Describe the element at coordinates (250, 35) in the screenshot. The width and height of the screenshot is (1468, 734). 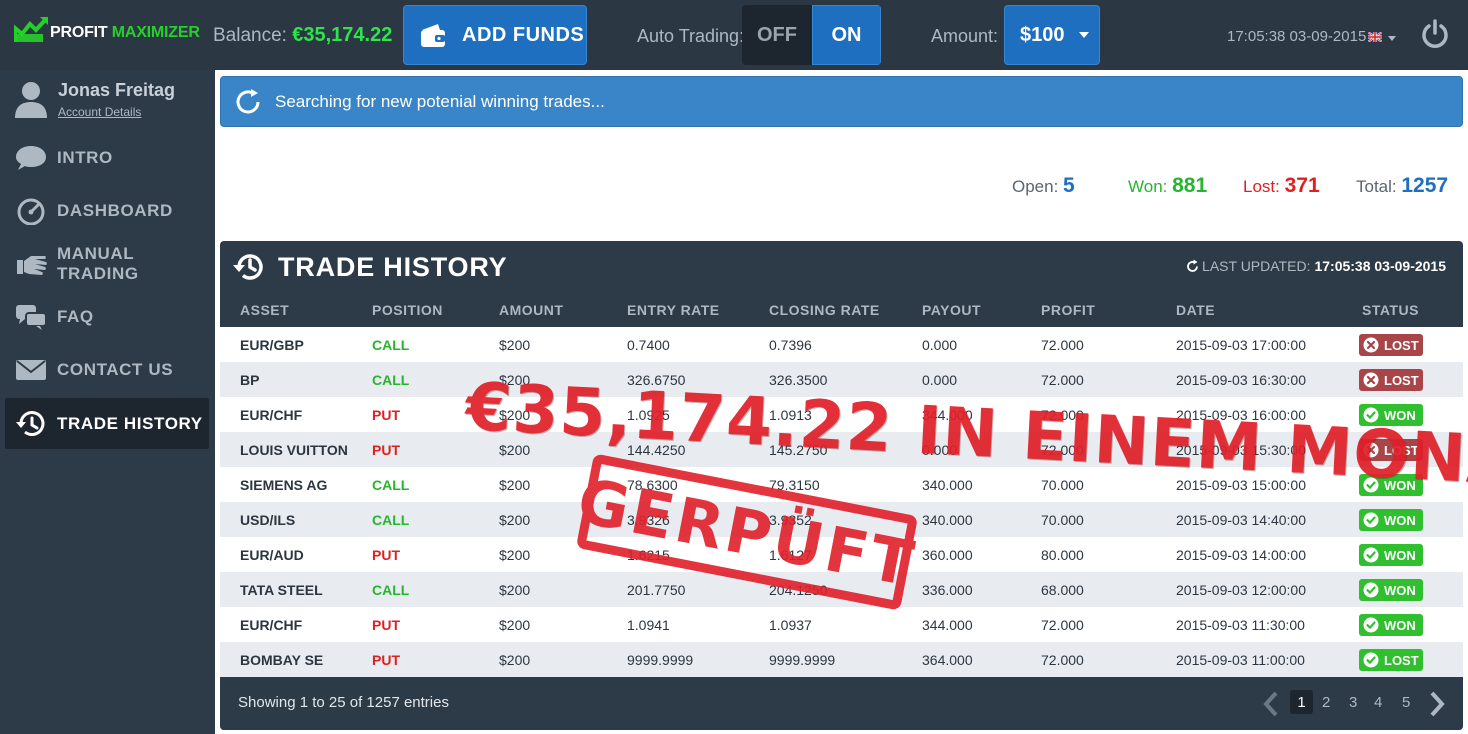
I see `balance-label: Balance:` at that location.